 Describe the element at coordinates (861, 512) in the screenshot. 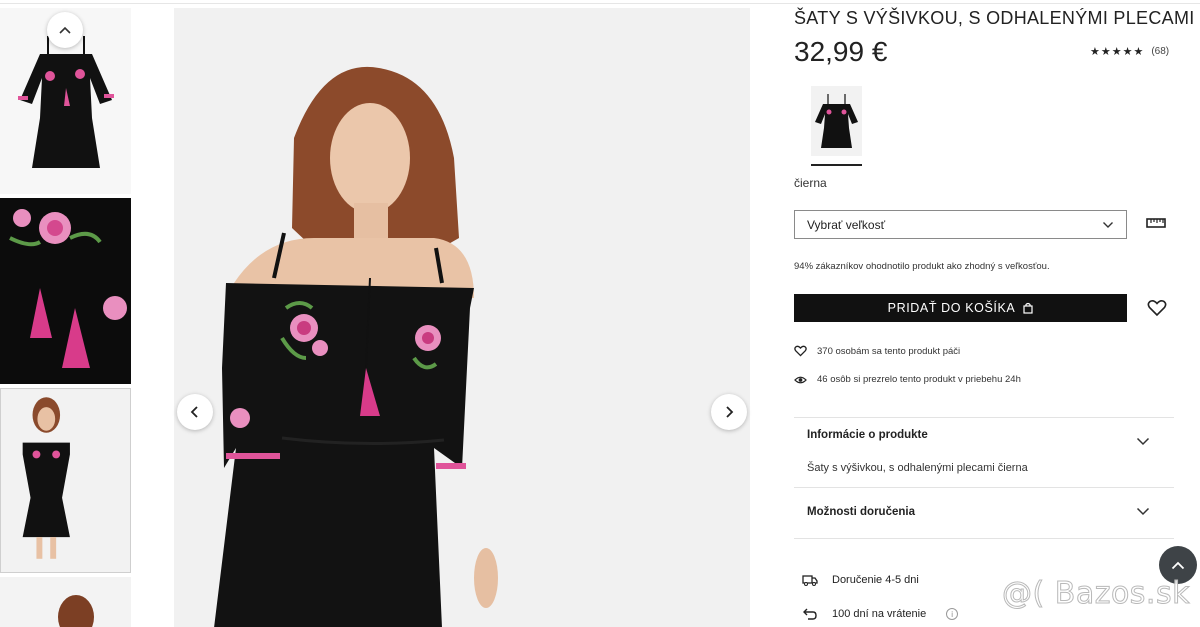

I see `accordion-delivery-title: Možnosti doručenia` at that location.